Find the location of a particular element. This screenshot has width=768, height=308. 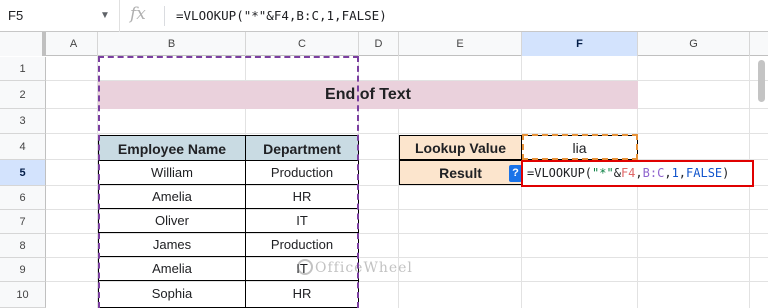

formula-bar-divider is located at coordinates (164, 16).